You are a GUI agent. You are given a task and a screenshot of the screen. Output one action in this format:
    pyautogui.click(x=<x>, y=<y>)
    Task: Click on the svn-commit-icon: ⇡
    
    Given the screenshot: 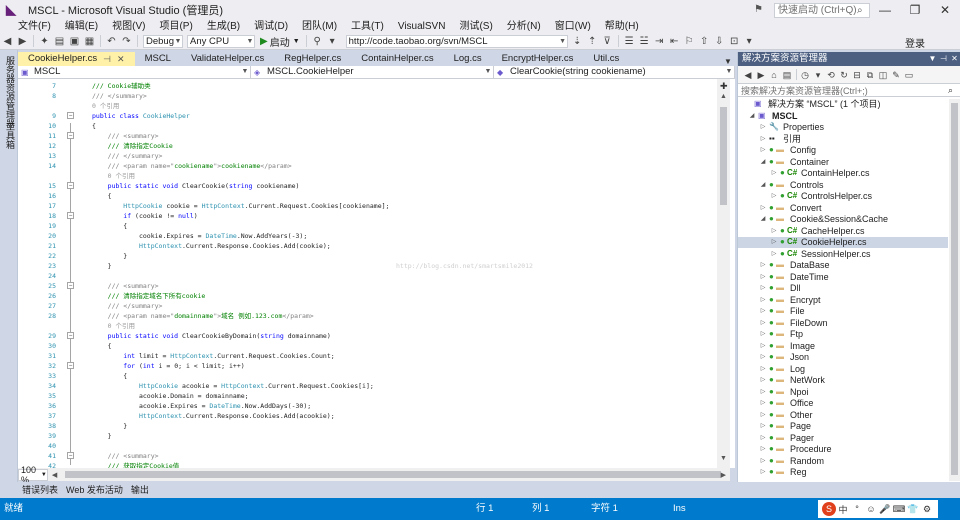 What is the action you would take?
    pyautogui.click(x=592, y=41)
    